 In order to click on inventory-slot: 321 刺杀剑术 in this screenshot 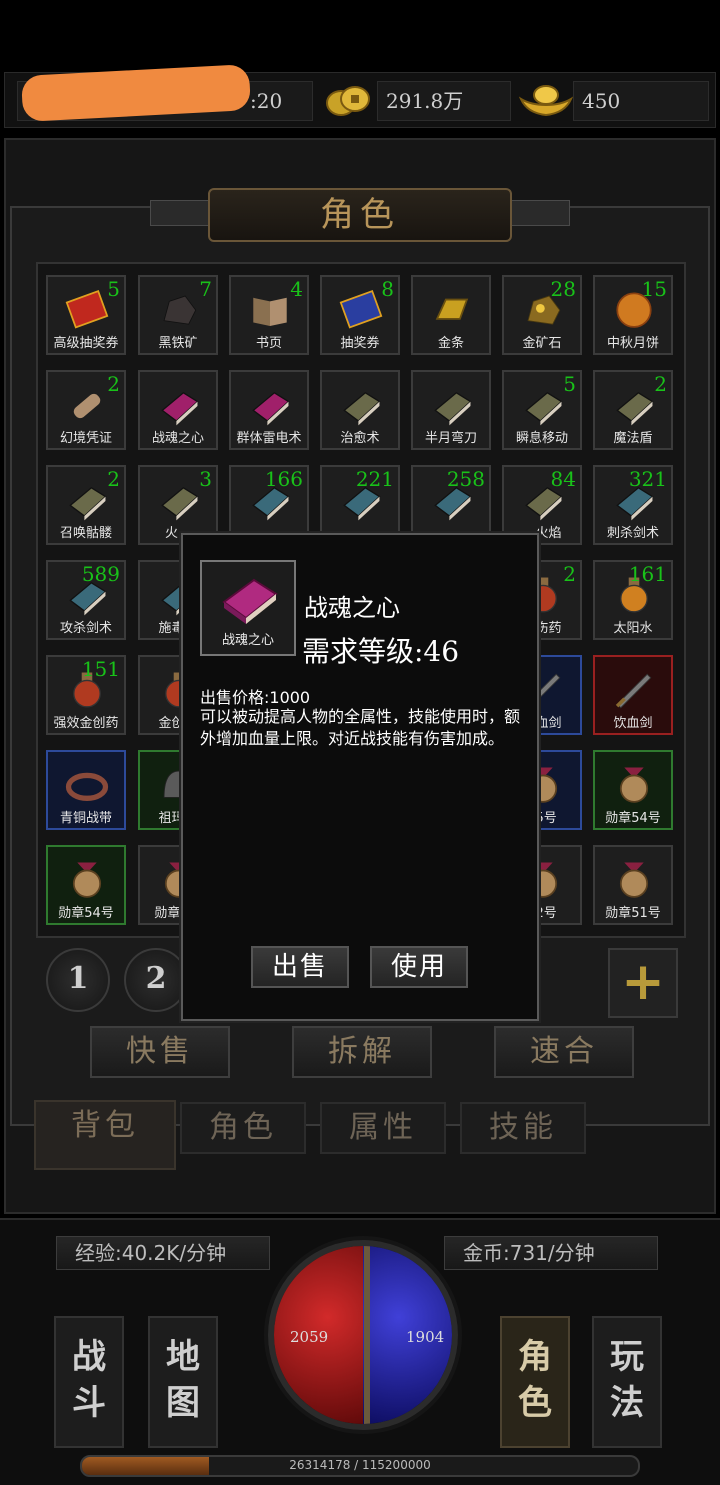, I will do `click(633, 505)`.